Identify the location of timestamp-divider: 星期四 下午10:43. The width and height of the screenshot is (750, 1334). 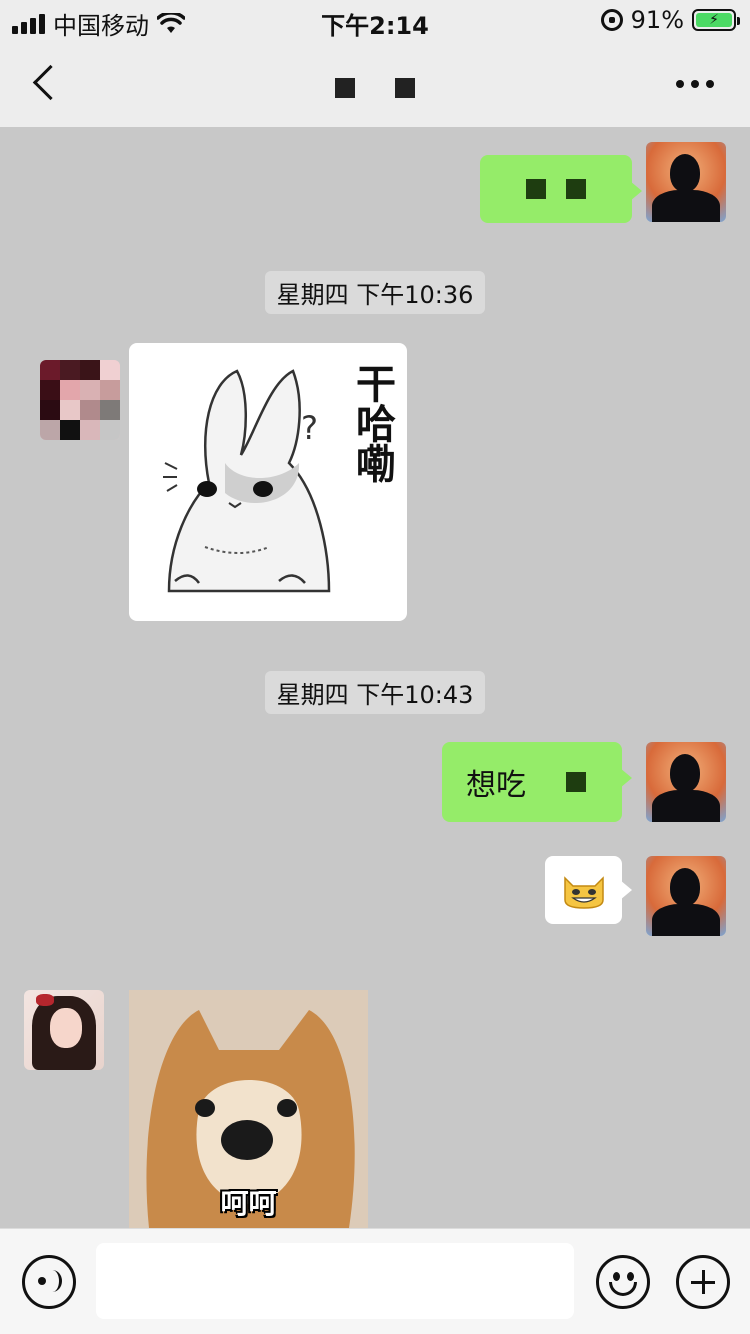
(375, 692).